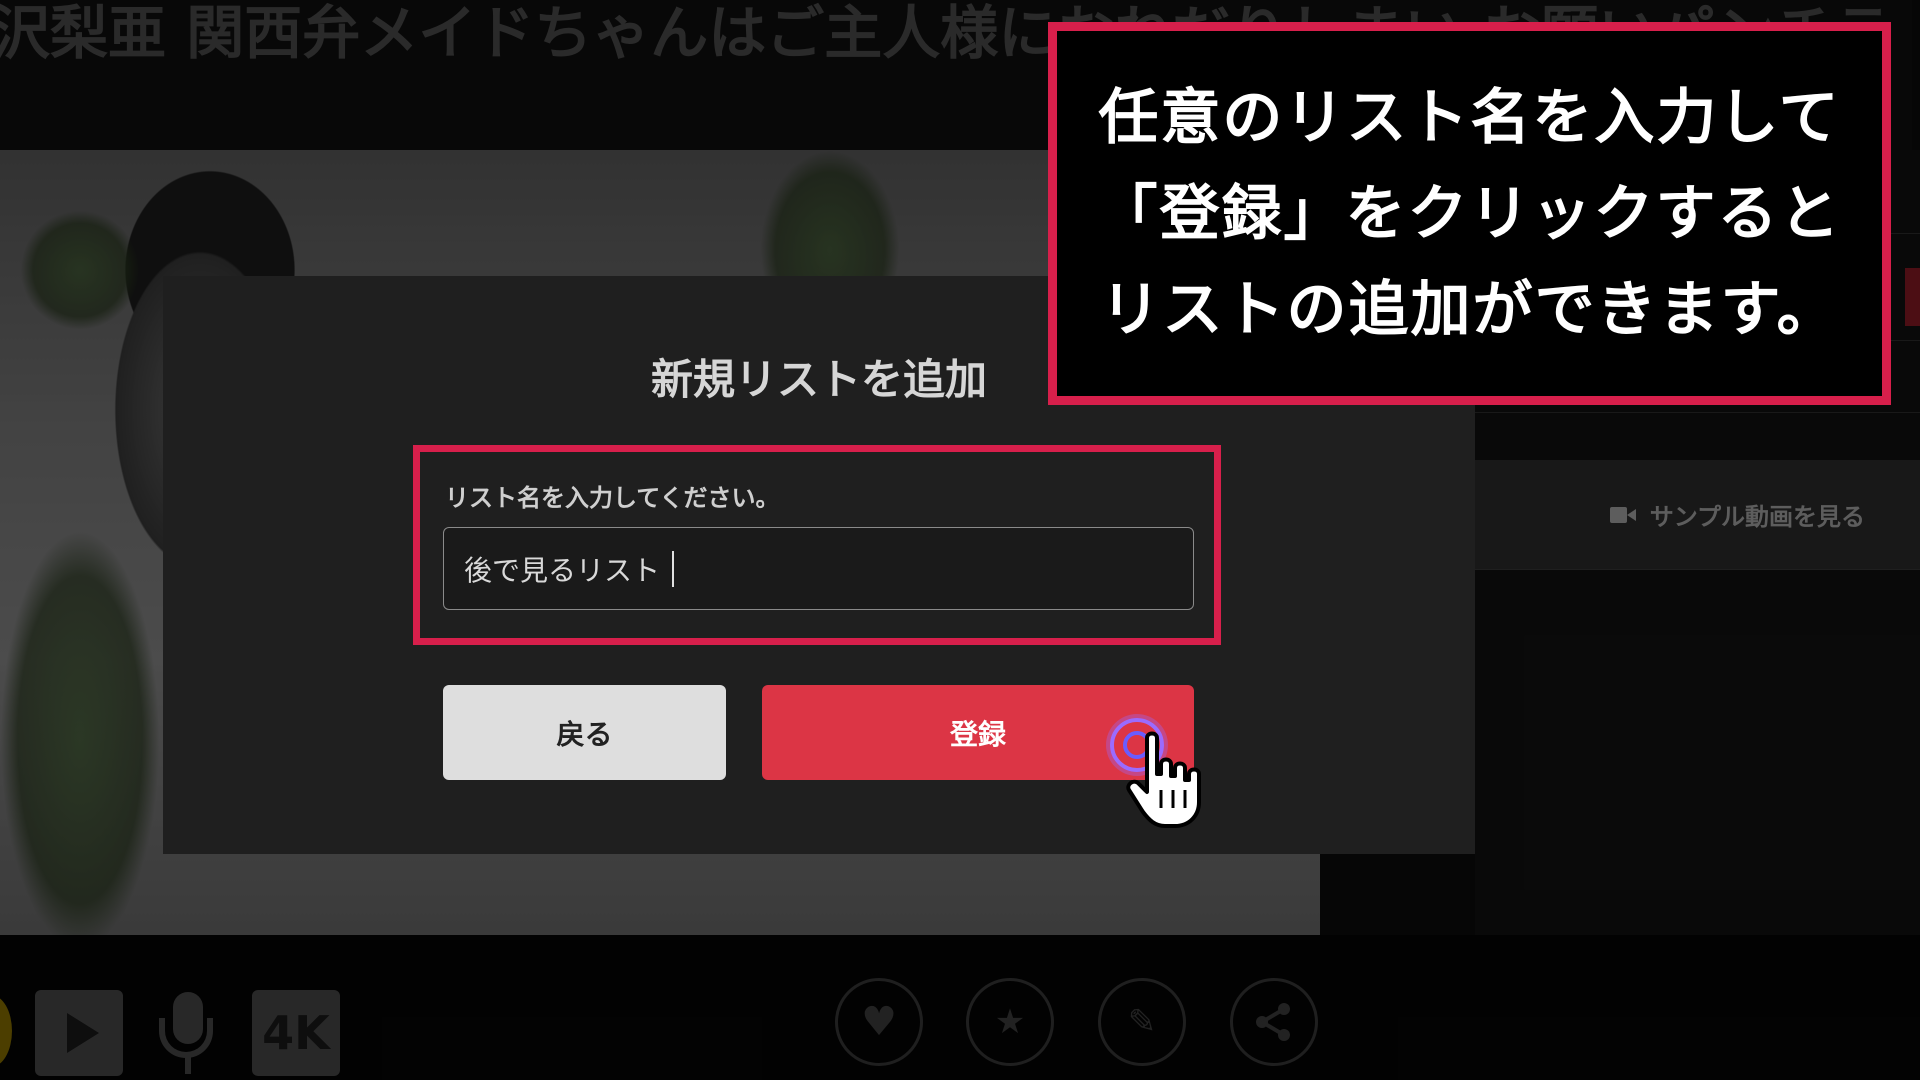 The image size is (1920, 1080). What do you see at coordinates (1469, 117) in the screenshot?
I see `callout-line-1: 任意のリスト名を入力して` at bounding box center [1469, 117].